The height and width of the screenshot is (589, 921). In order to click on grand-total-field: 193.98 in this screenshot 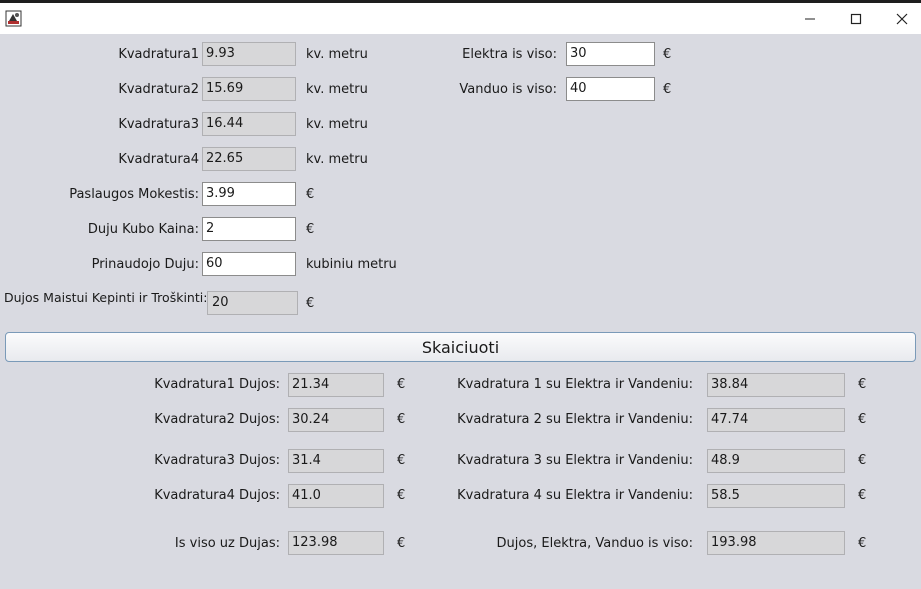, I will do `click(776, 543)`.